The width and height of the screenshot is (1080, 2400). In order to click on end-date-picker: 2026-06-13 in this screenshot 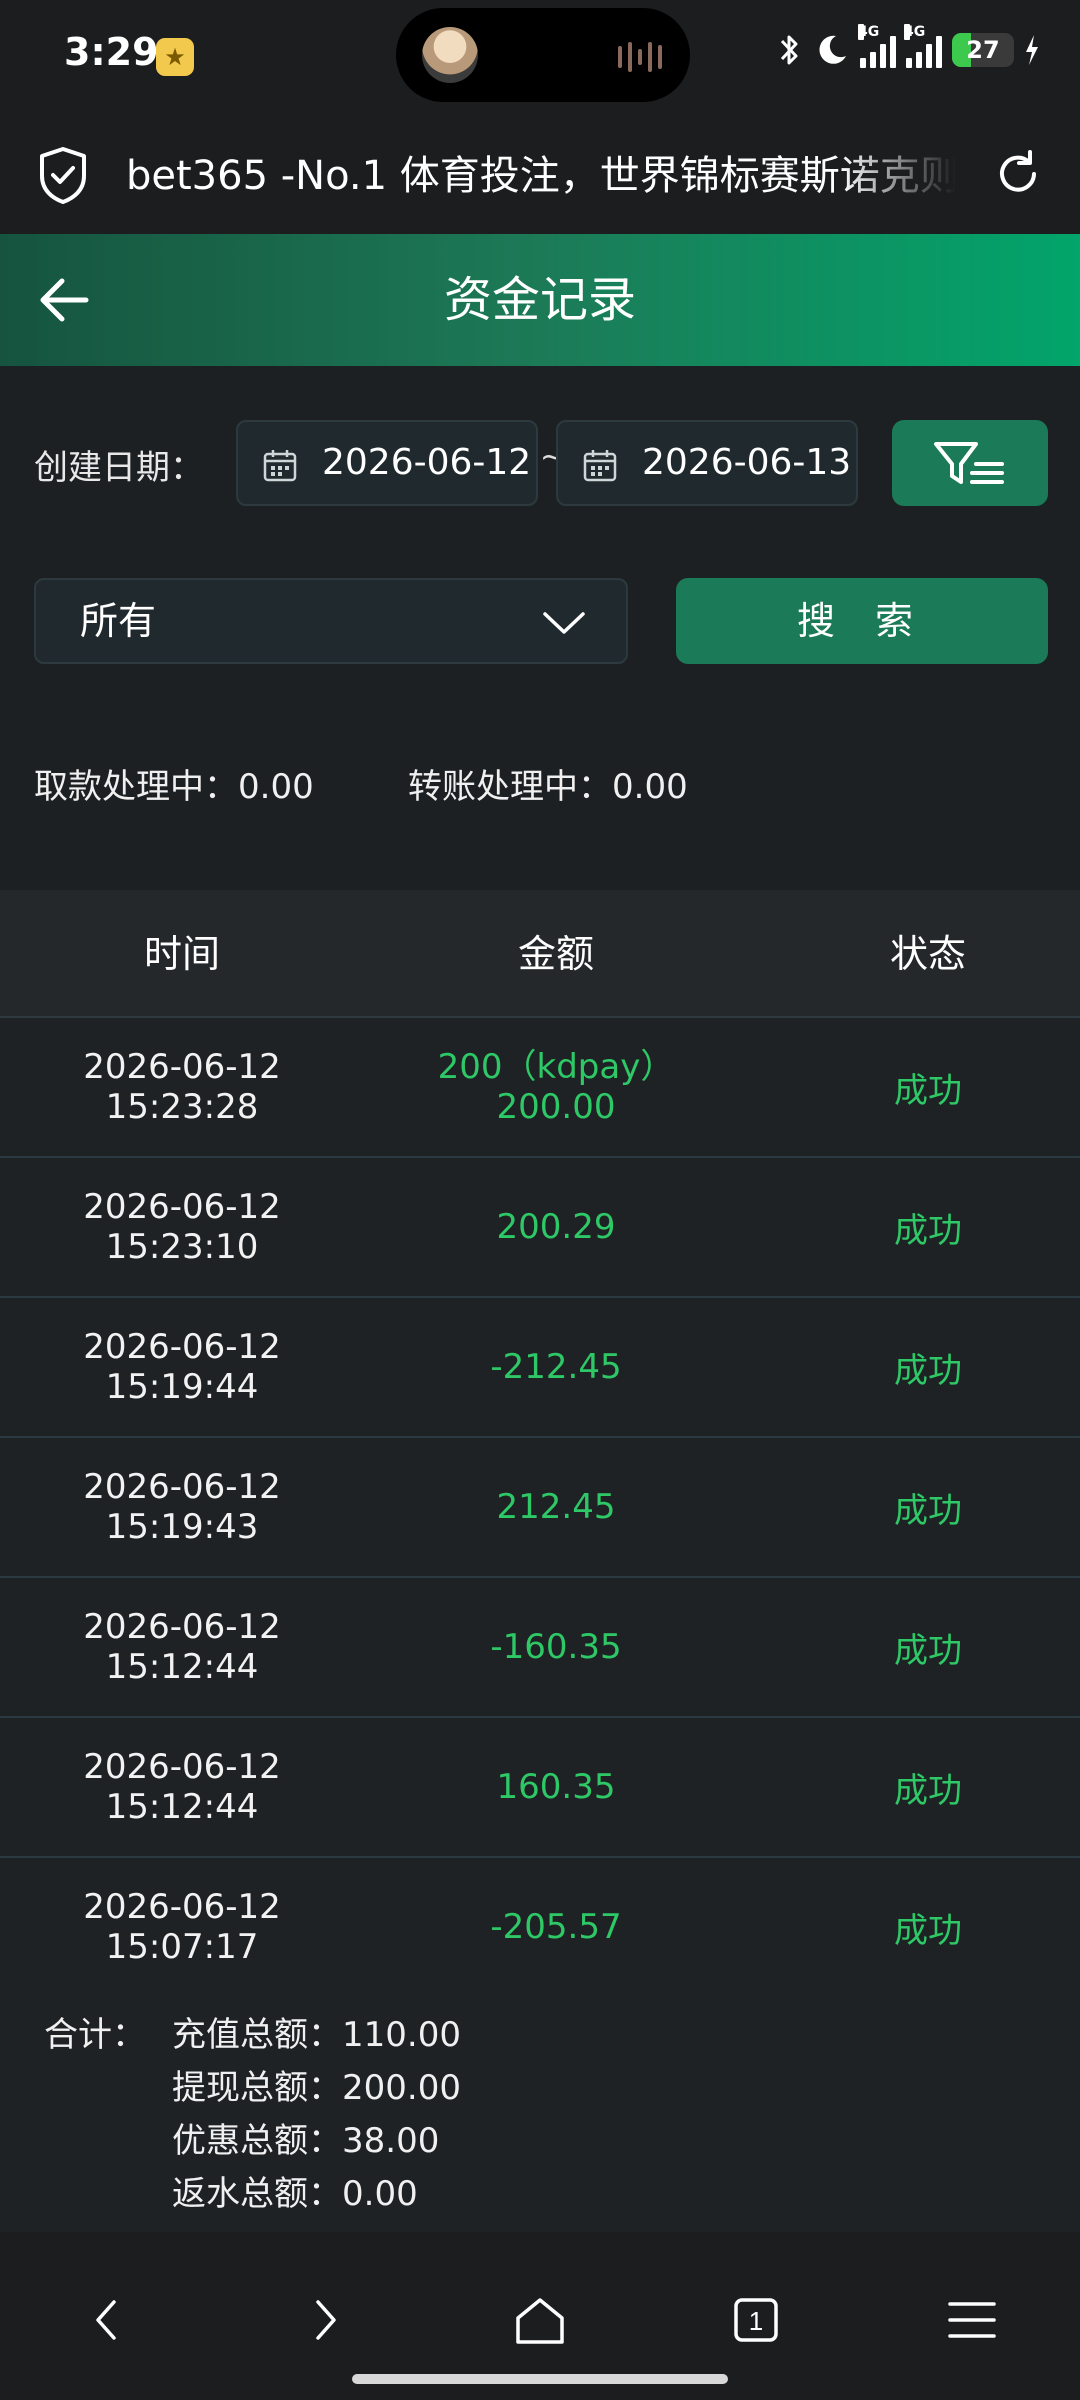, I will do `click(707, 463)`.